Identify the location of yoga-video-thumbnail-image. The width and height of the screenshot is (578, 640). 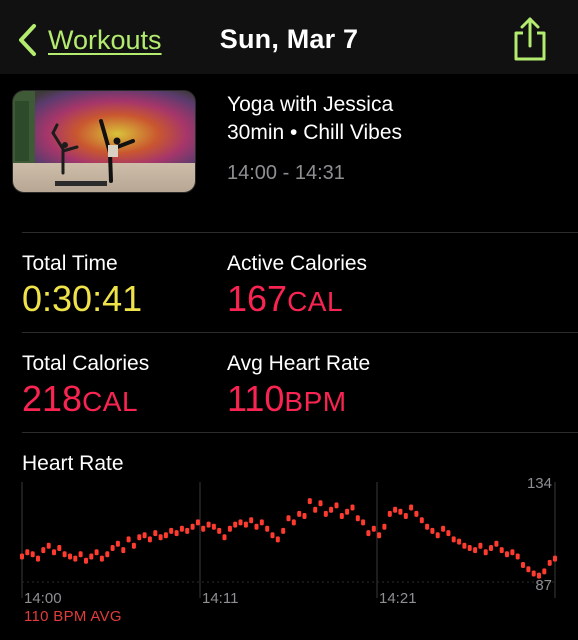
(104, 141).